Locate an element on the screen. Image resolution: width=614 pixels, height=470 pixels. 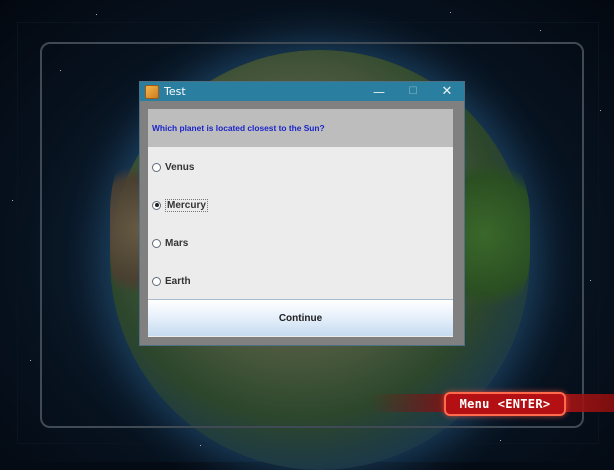
maximize-icon: ☐ is located at coordinates (413, 91).